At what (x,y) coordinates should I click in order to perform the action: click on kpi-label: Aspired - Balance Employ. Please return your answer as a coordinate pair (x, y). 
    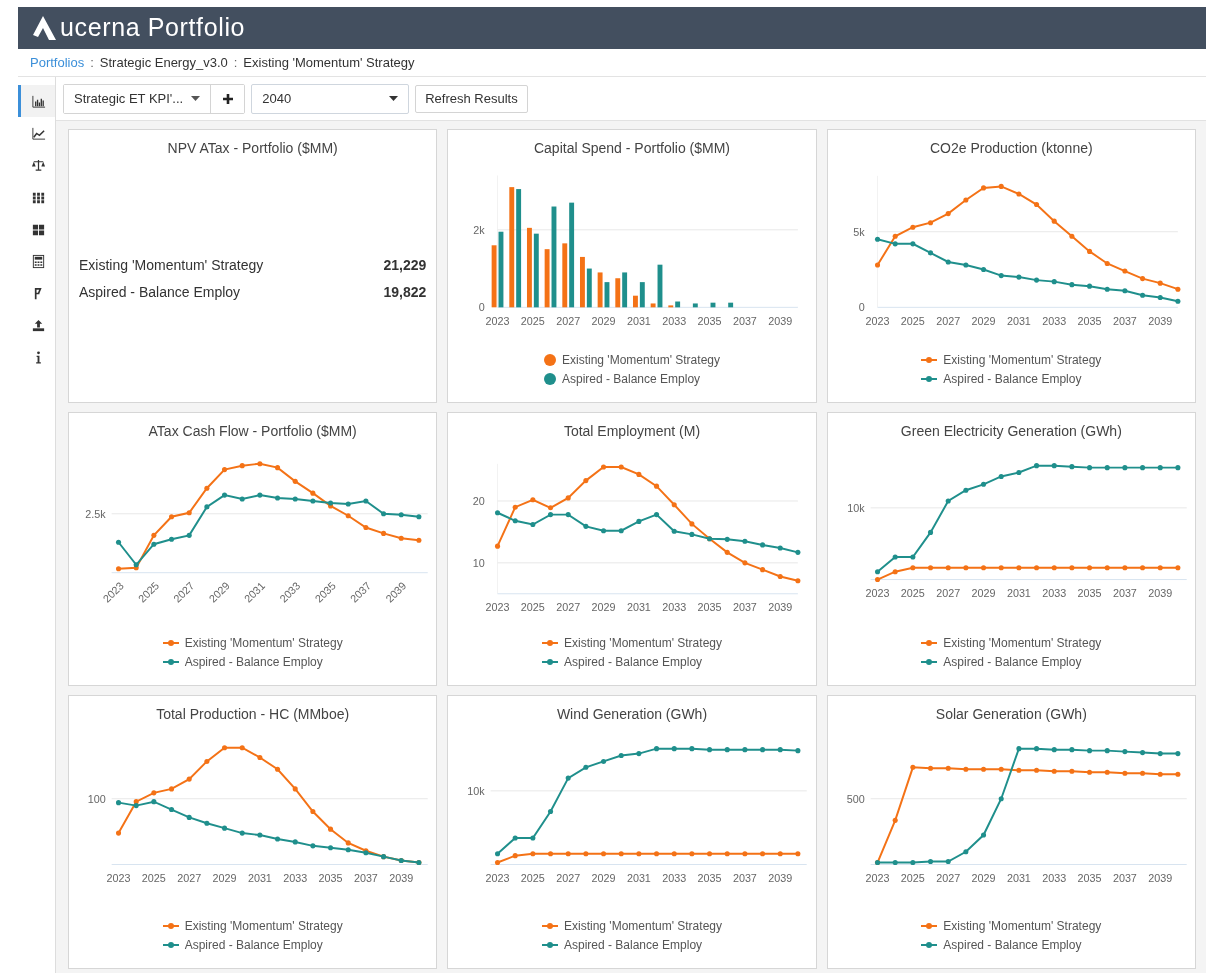
    Looking at the image, I should click on (160, 292).